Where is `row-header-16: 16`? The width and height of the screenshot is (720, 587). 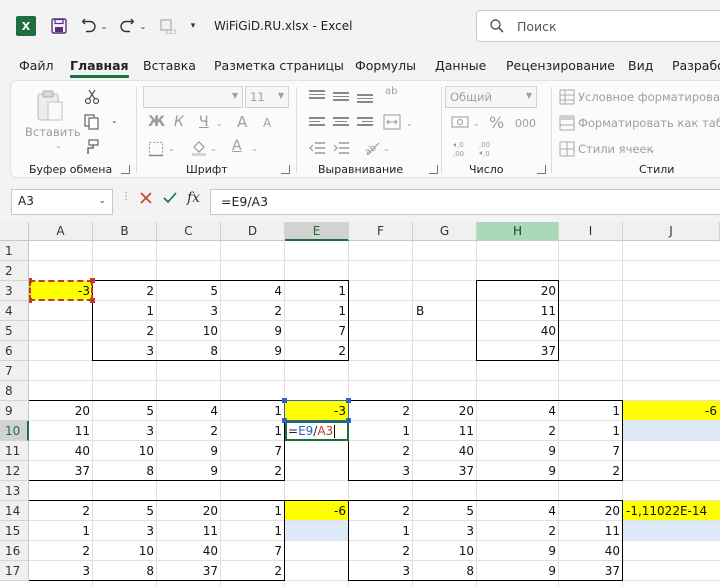
row-header-16: 16 is located at coordinates (14, 551).